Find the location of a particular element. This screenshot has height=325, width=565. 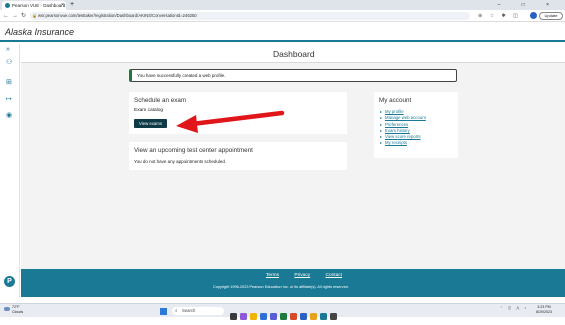

account-heading: My account is located at coordinates (395, 100).